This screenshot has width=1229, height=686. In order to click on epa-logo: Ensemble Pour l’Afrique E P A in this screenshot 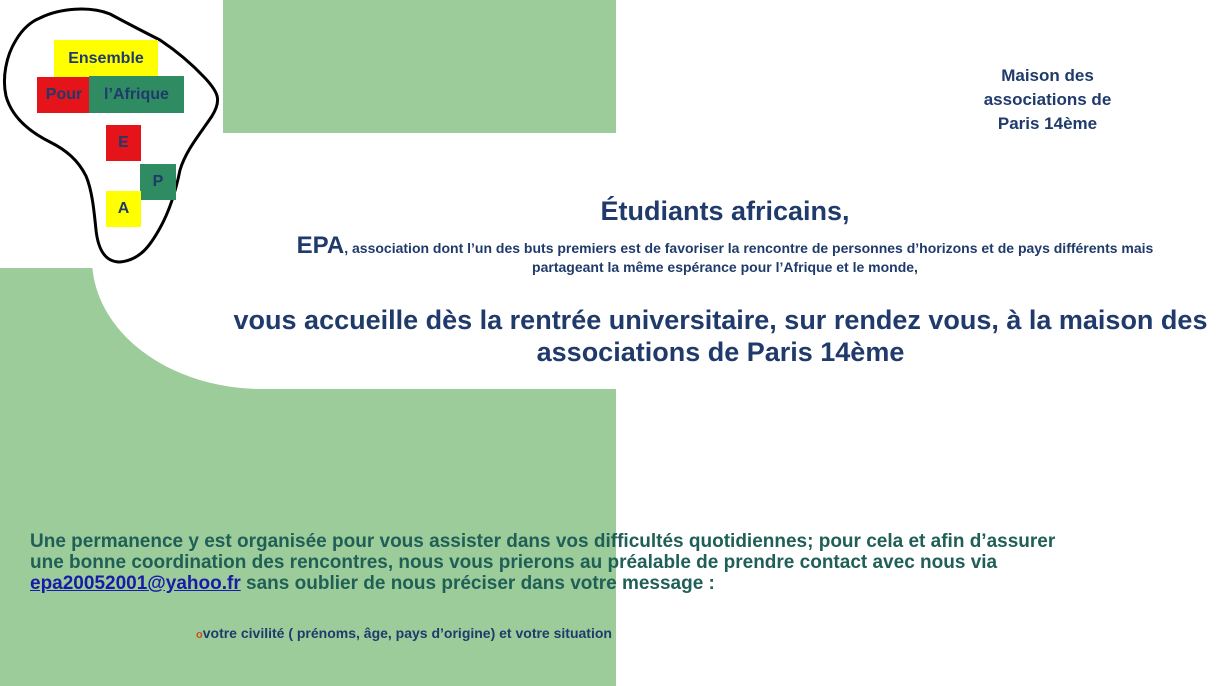, I will do `click(111, 134)`.